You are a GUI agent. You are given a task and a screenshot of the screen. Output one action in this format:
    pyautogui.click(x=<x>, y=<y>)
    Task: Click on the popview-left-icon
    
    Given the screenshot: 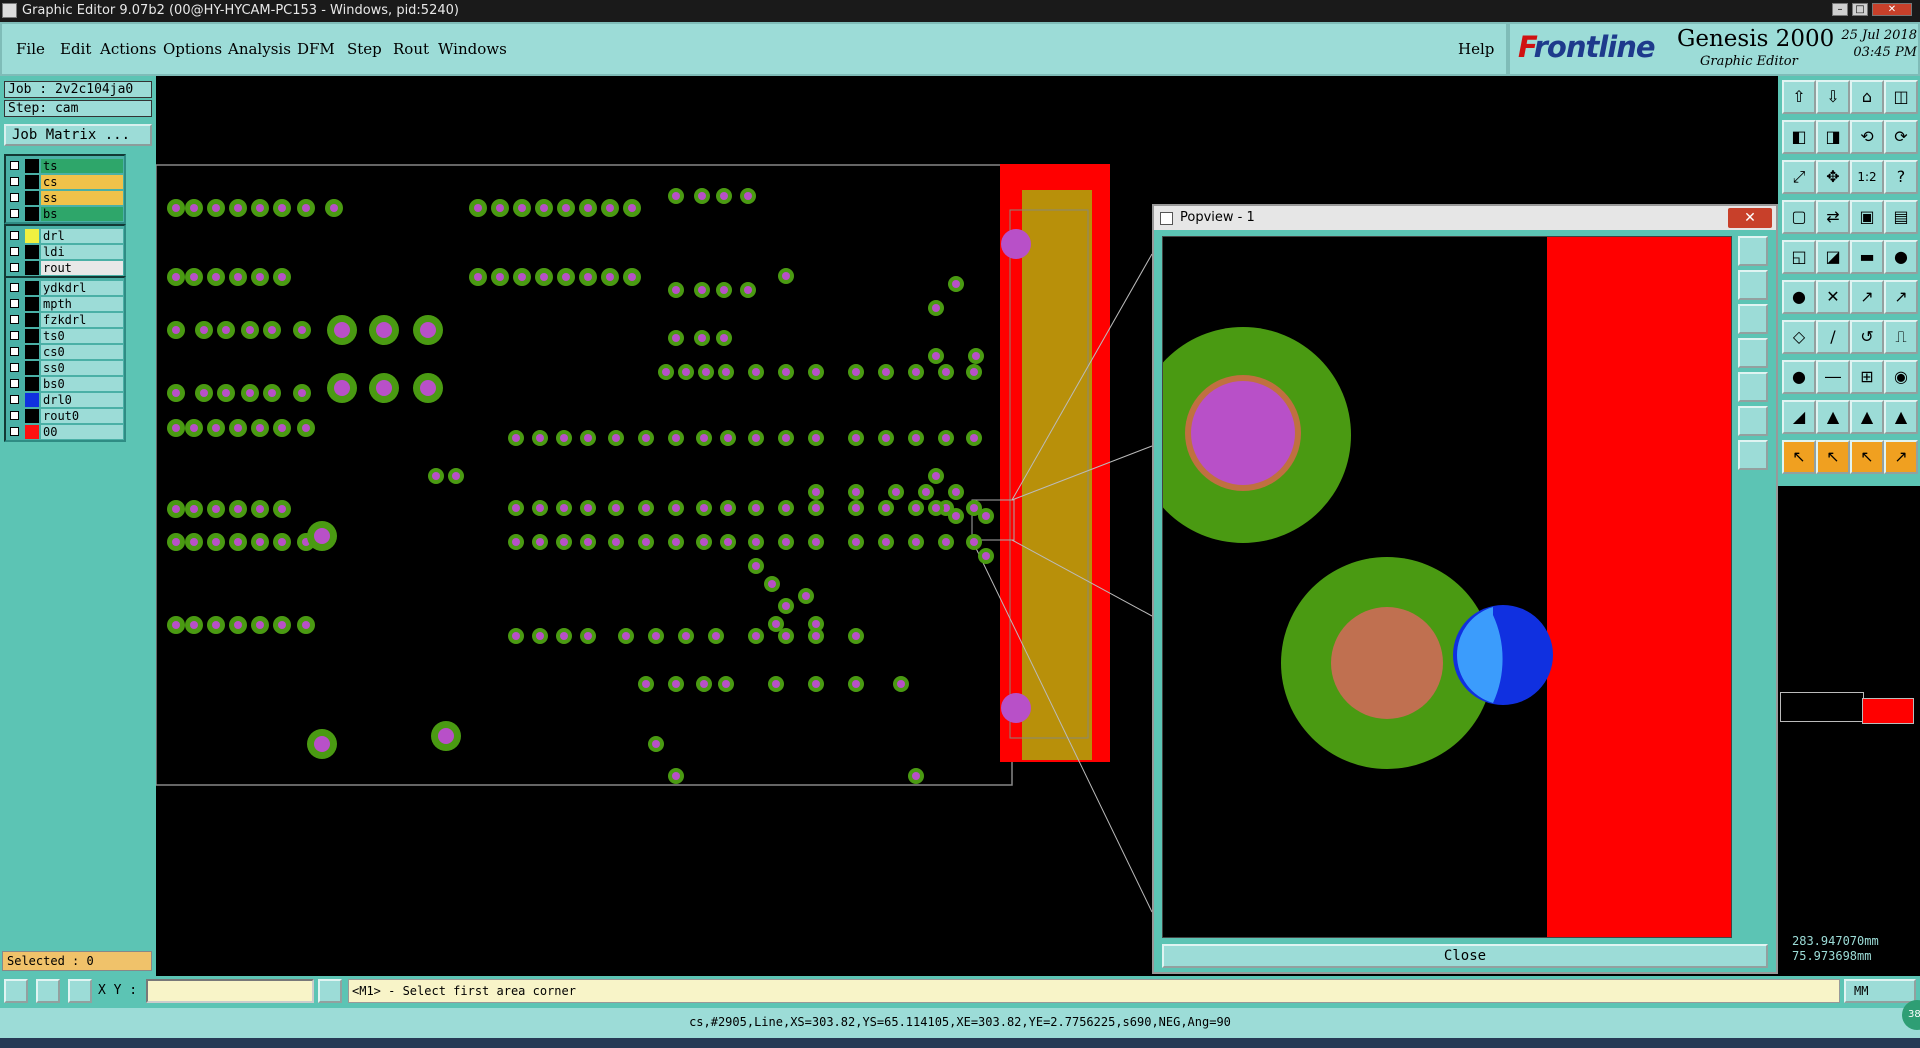 What is the action you would take?
    pyautogui.click(x=1753, y=353)
    